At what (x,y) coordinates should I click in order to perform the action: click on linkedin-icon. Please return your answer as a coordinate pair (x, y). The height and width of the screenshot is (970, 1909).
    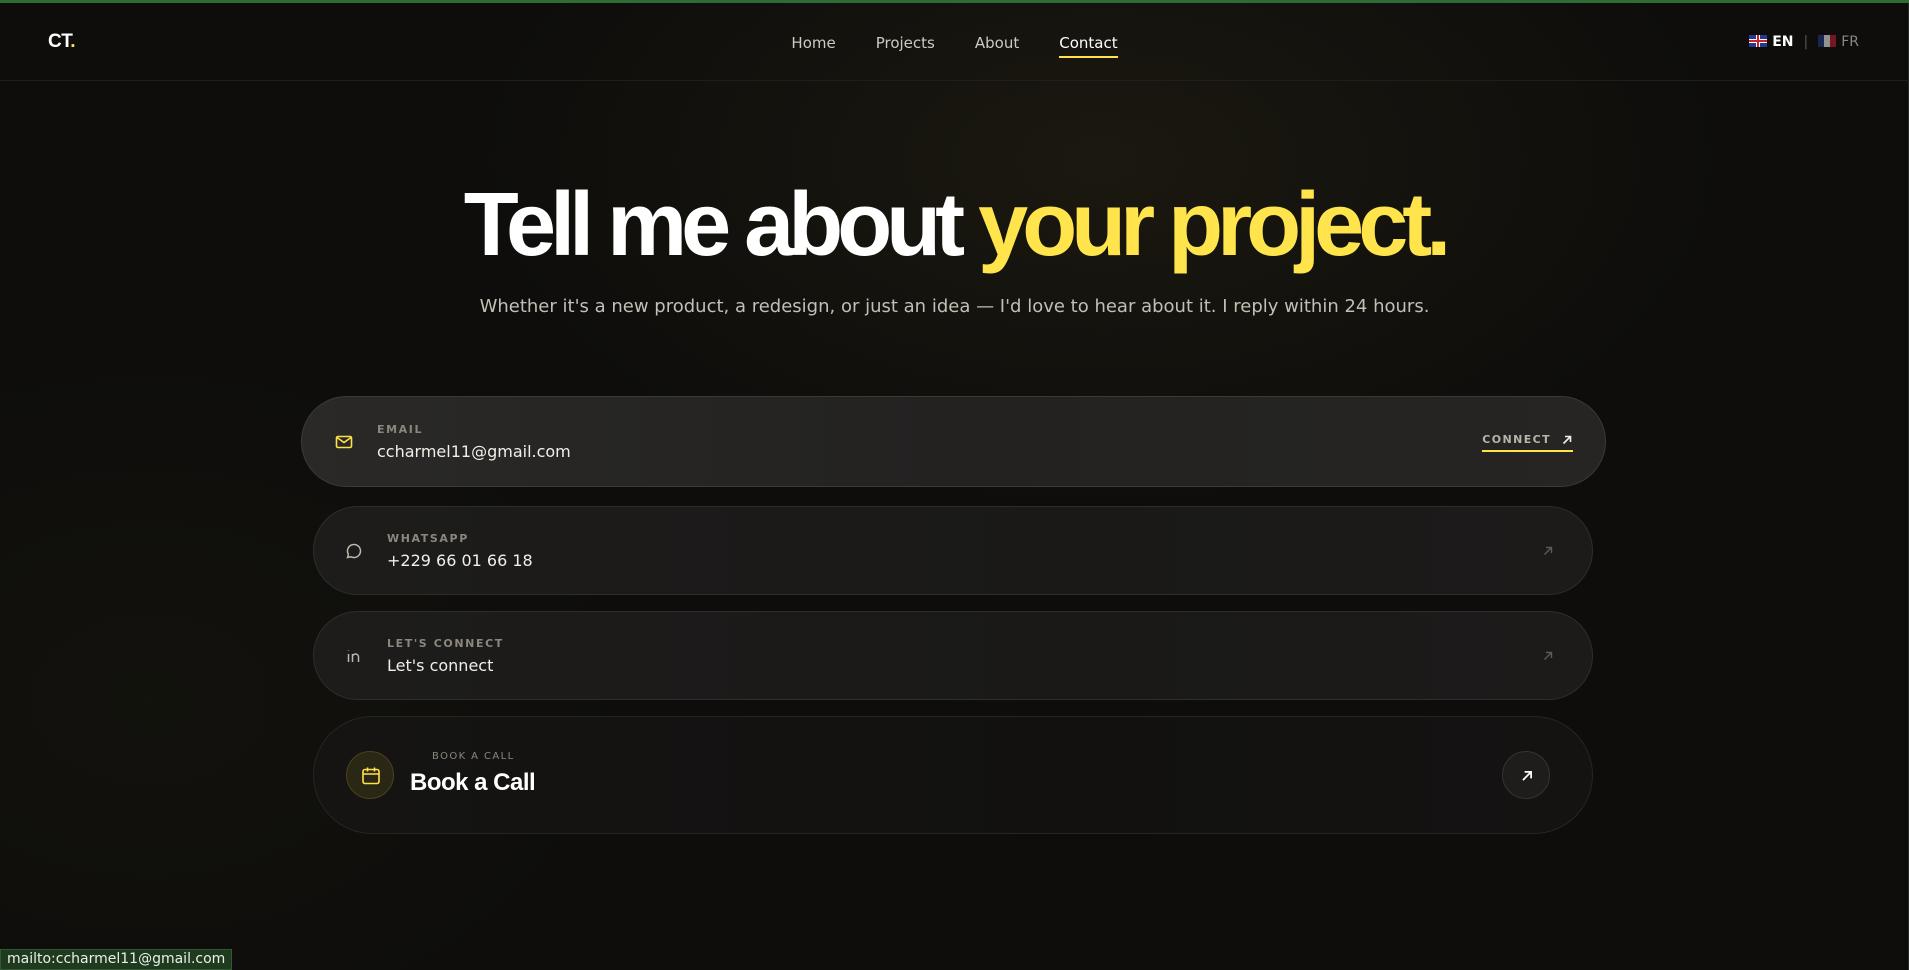
    Looking at the image, I should click on (353, 656).